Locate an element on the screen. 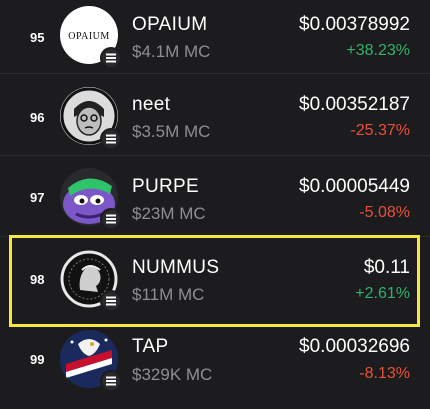 The image size is (430, 409). token-name: PURPE is located at coordinates (165, 186).